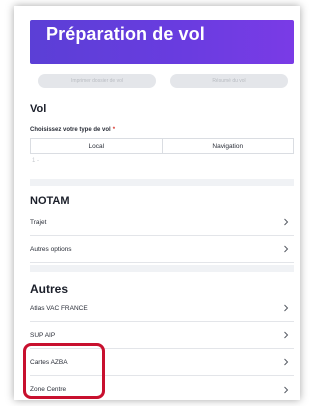 This screenshot has width=320, height=406. I want to click on flight-type-label: Choisissez votre type de vol *, so click(72, 130).